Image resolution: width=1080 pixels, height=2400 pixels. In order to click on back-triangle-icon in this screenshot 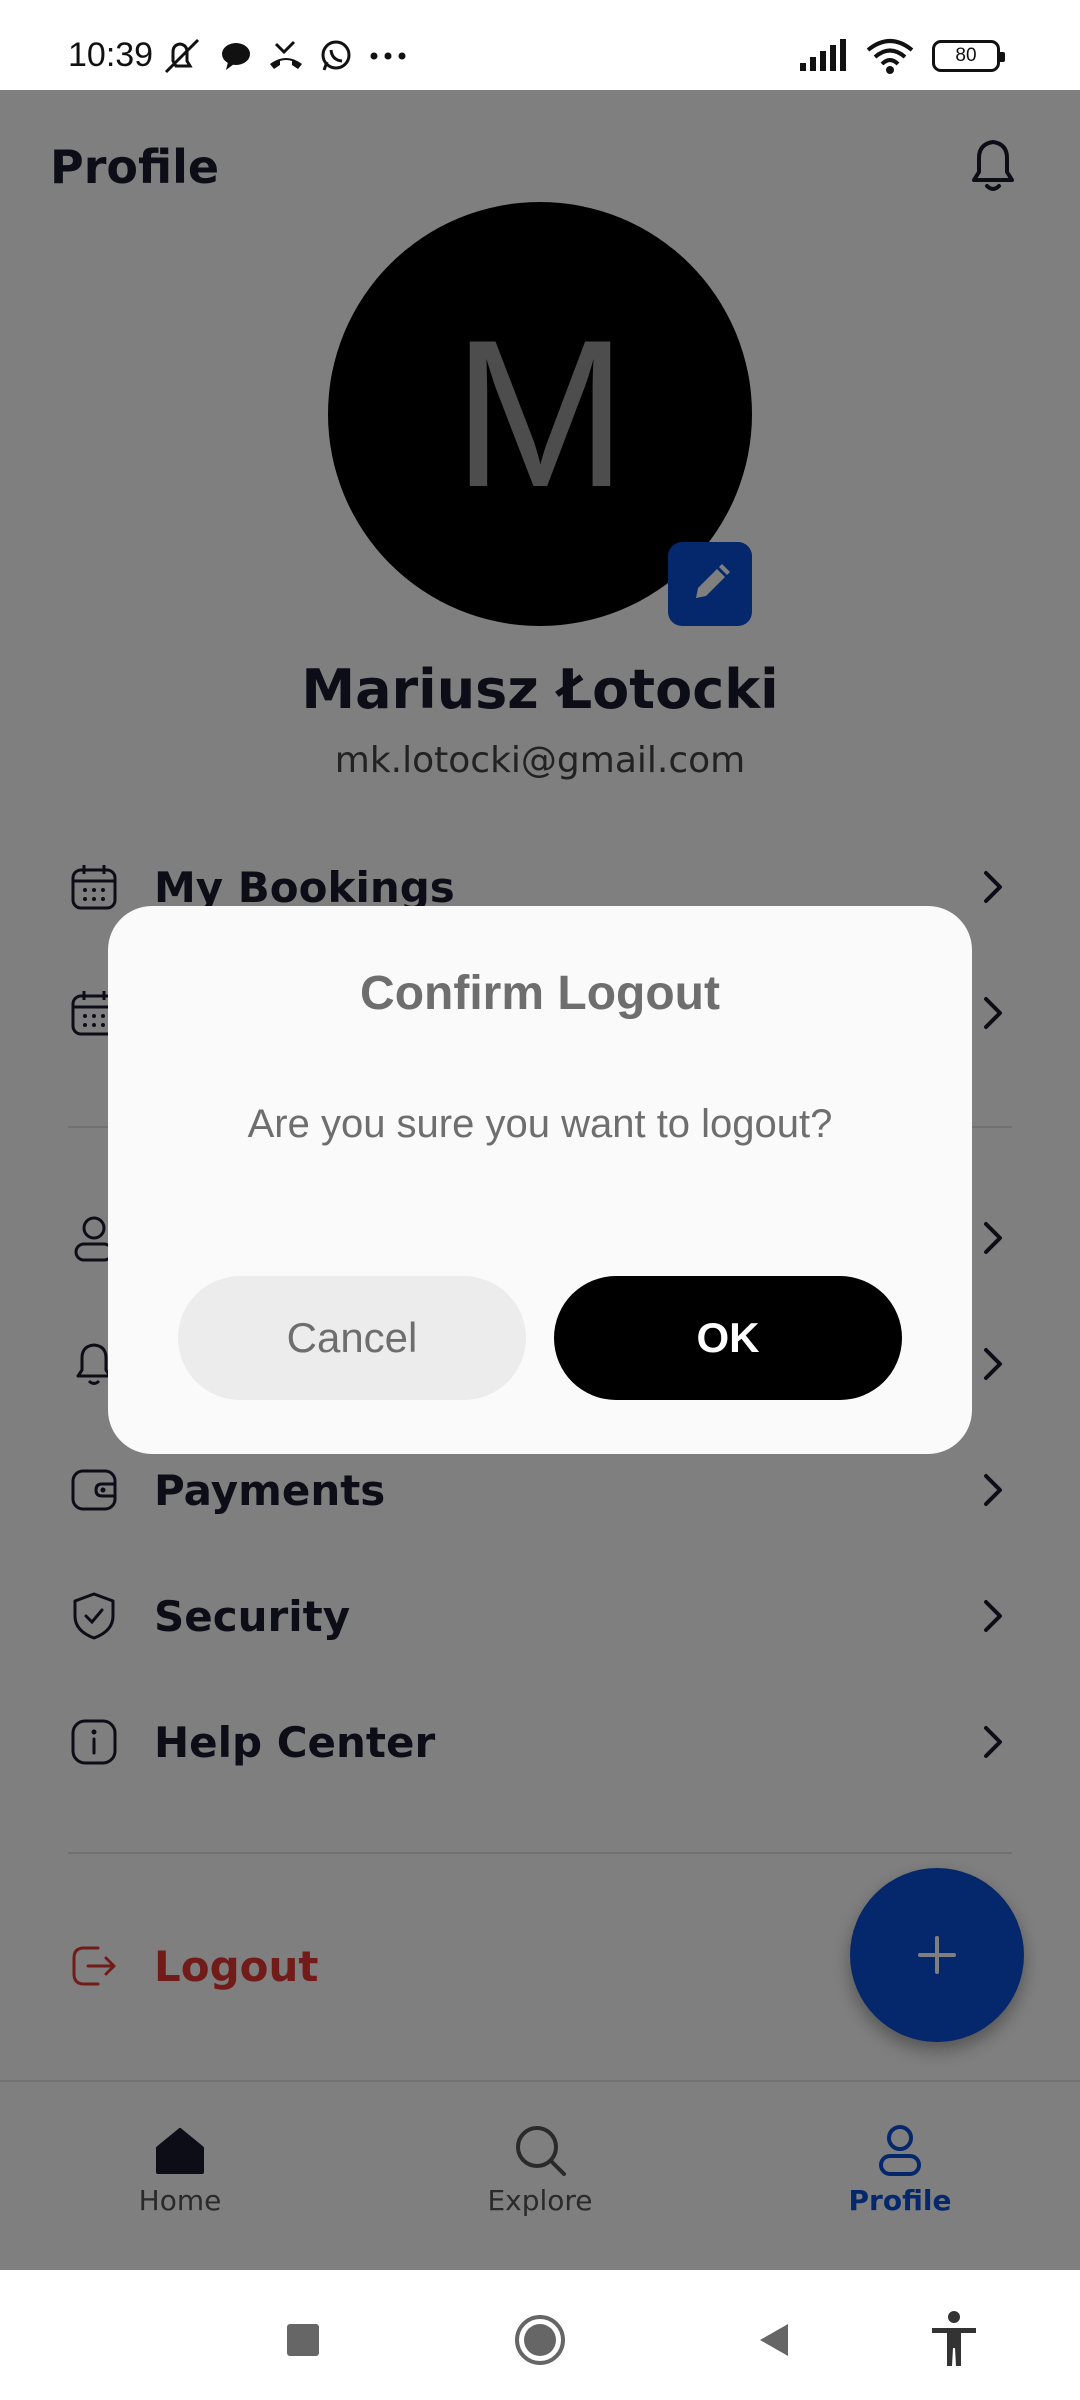, I will do `click(774, 2340)`.